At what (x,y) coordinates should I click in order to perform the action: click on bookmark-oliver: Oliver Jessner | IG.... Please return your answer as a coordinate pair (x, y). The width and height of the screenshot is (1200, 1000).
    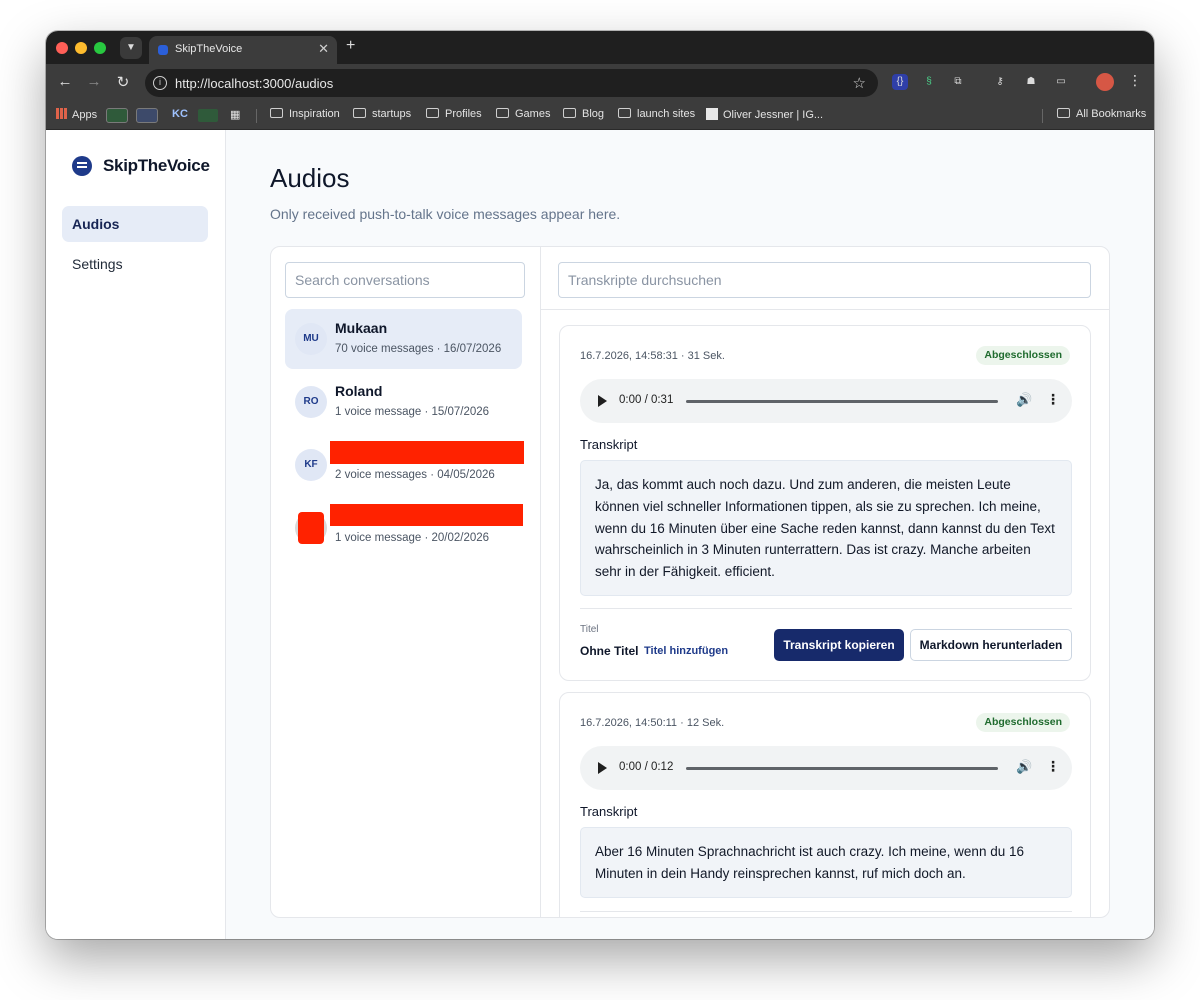
    Looking at the image, I should click on (764, 114).